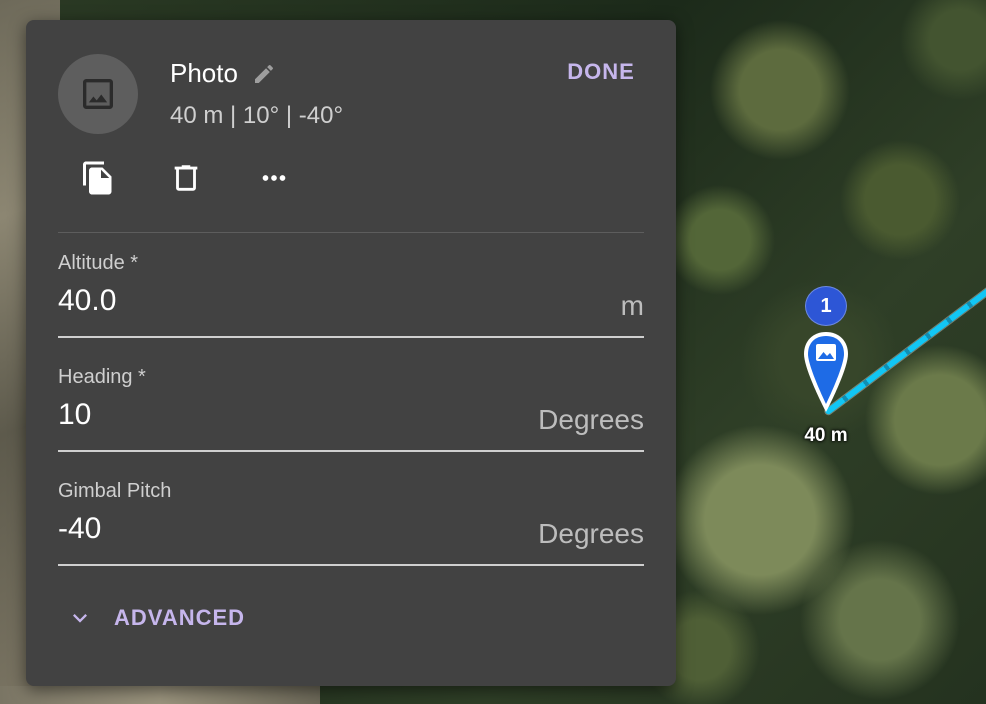 The image size is (986, 704). Describe the element at coordinates (278, 301) in the screenshot. I see `altitude-input` at that location.